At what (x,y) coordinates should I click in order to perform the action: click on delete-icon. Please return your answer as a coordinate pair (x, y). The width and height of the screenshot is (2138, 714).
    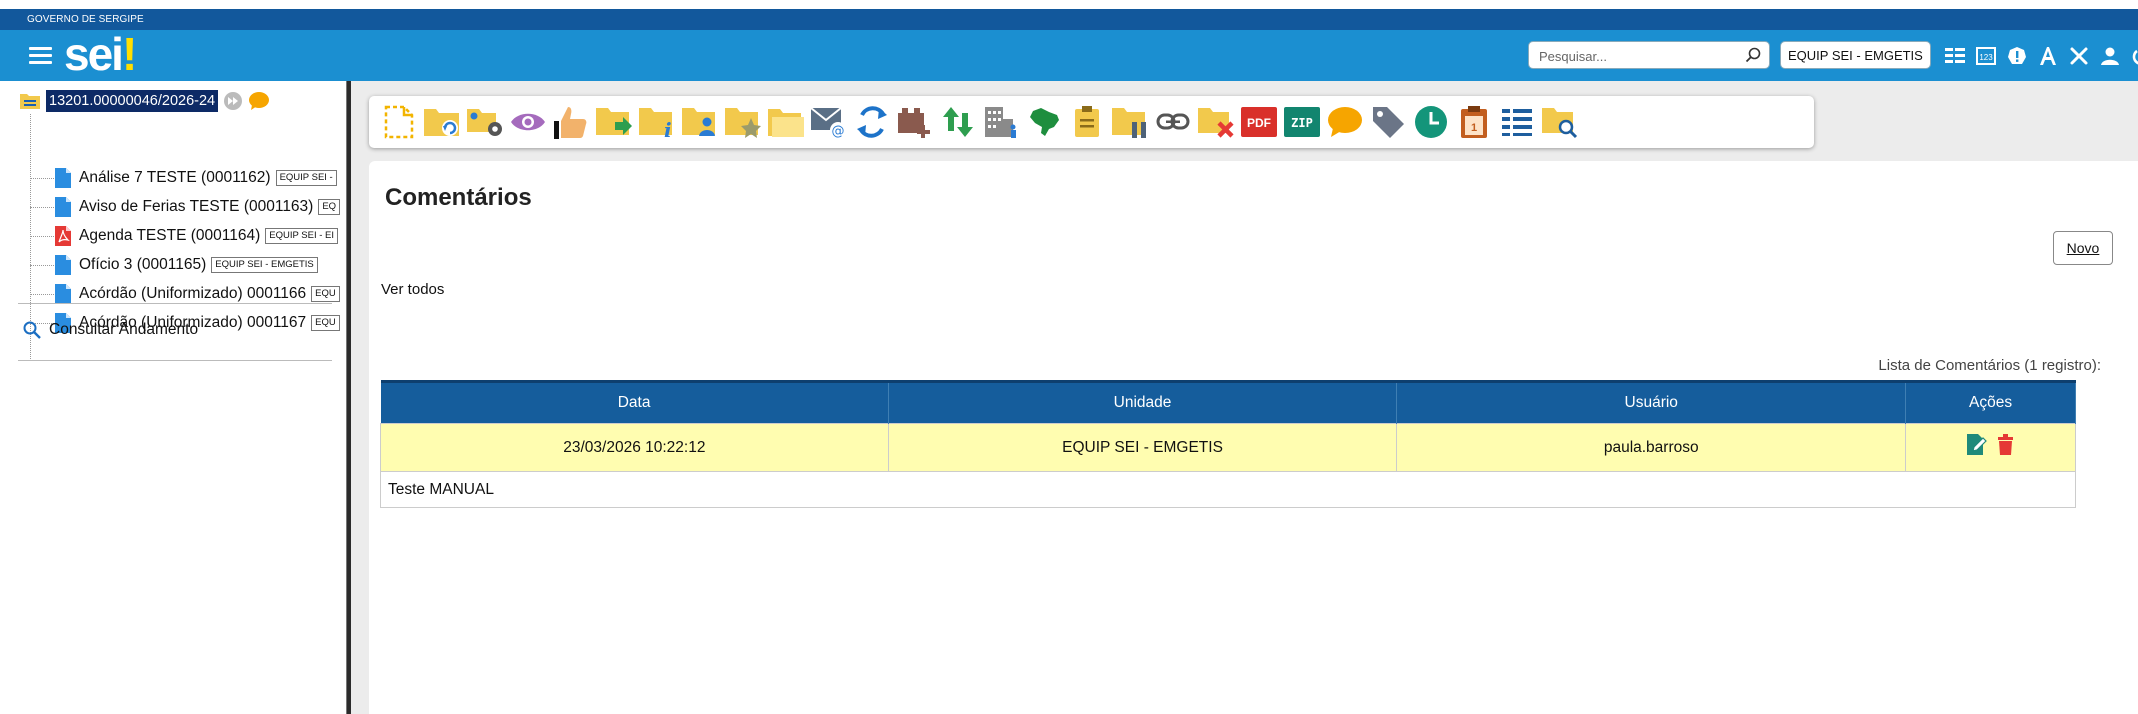
    Looking at the image, I should click on (2005, 445).